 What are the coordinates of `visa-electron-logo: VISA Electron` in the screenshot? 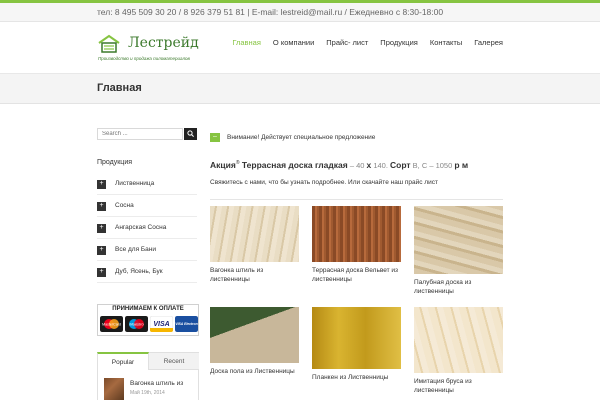 It's located at (186, 324).